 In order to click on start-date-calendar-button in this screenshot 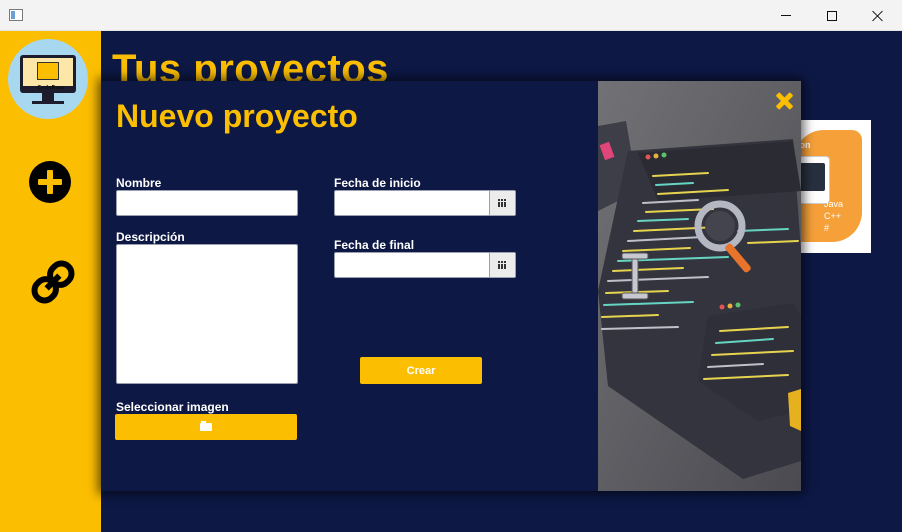, I will do `click(502, 203)`.